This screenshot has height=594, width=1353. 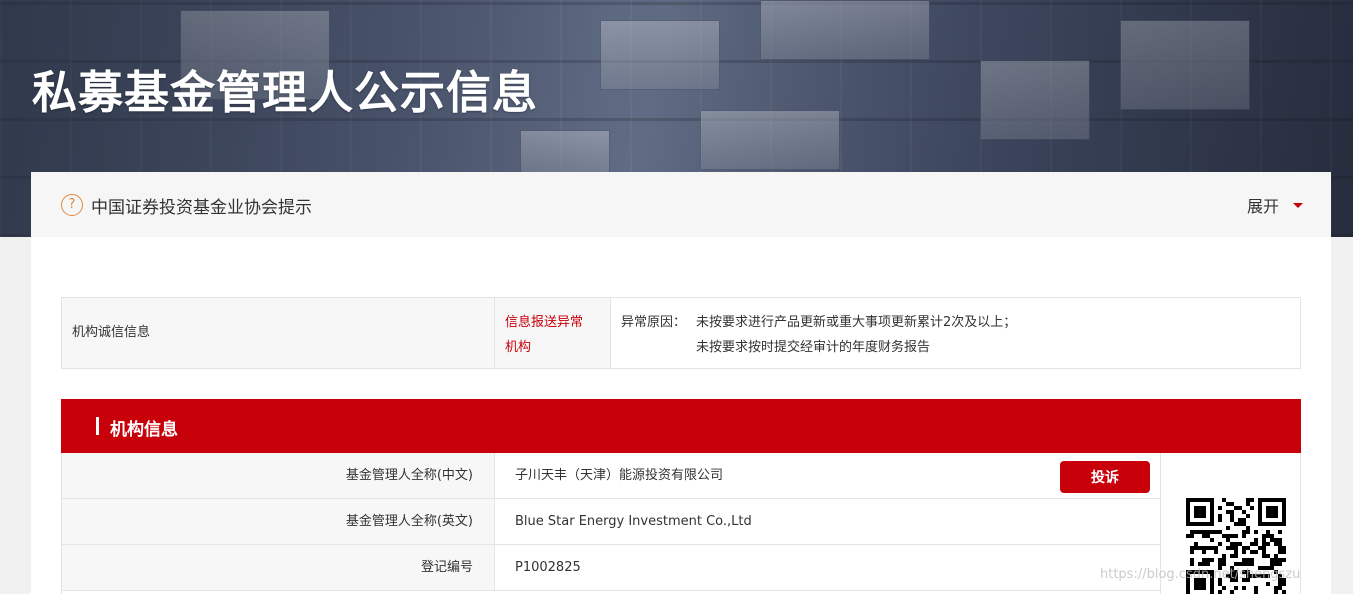 What do you see at coordinates (681, 426) in the screenshot?
I see `section-header-org-info: 机构信息` at bounding box center [681, 426].